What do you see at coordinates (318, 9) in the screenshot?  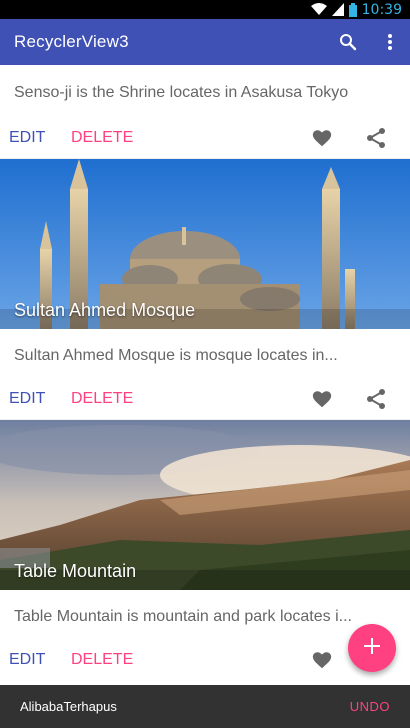 I see `wifi-icon` at bounding box center [318, 9].